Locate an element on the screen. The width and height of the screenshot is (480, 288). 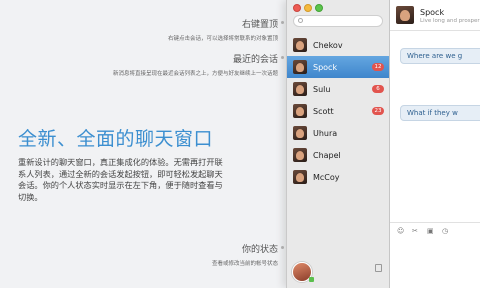
contact-name: Sulu is located at coordinates (322, 89).